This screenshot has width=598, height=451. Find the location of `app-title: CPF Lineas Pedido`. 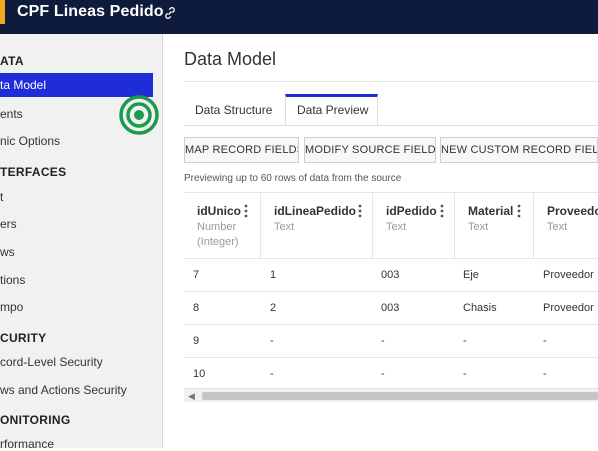

app-title: CPF Lineas Pedido is located at coordinates (90, 11).